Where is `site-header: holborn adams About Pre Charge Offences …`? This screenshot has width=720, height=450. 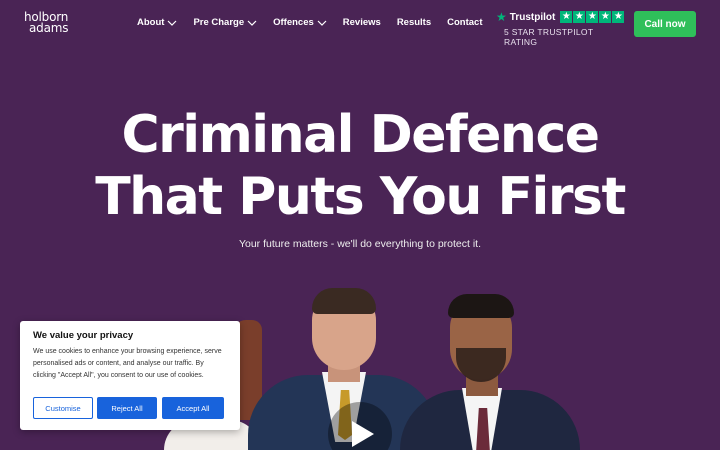
site-header: holborn adams About Pre Charge Offences … is located at coordinates (360, 25).